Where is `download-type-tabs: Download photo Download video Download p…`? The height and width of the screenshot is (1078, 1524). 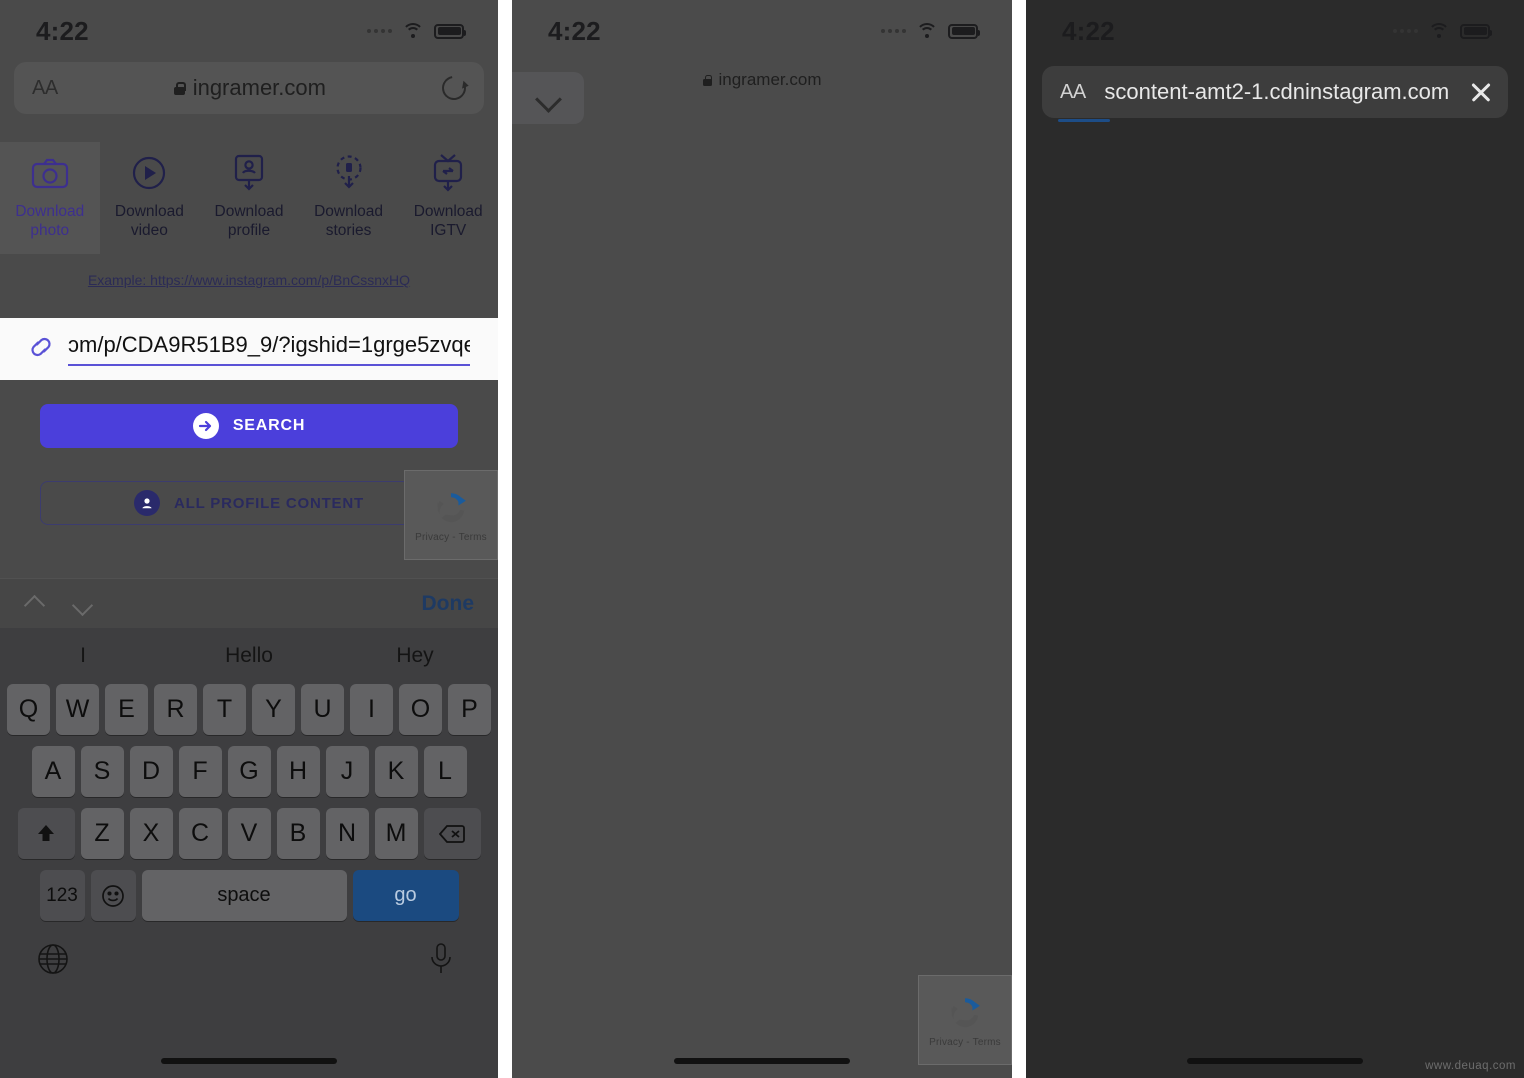 download-type-tabs: Download photo Download video Download p… is located at coordinates (249, 198).